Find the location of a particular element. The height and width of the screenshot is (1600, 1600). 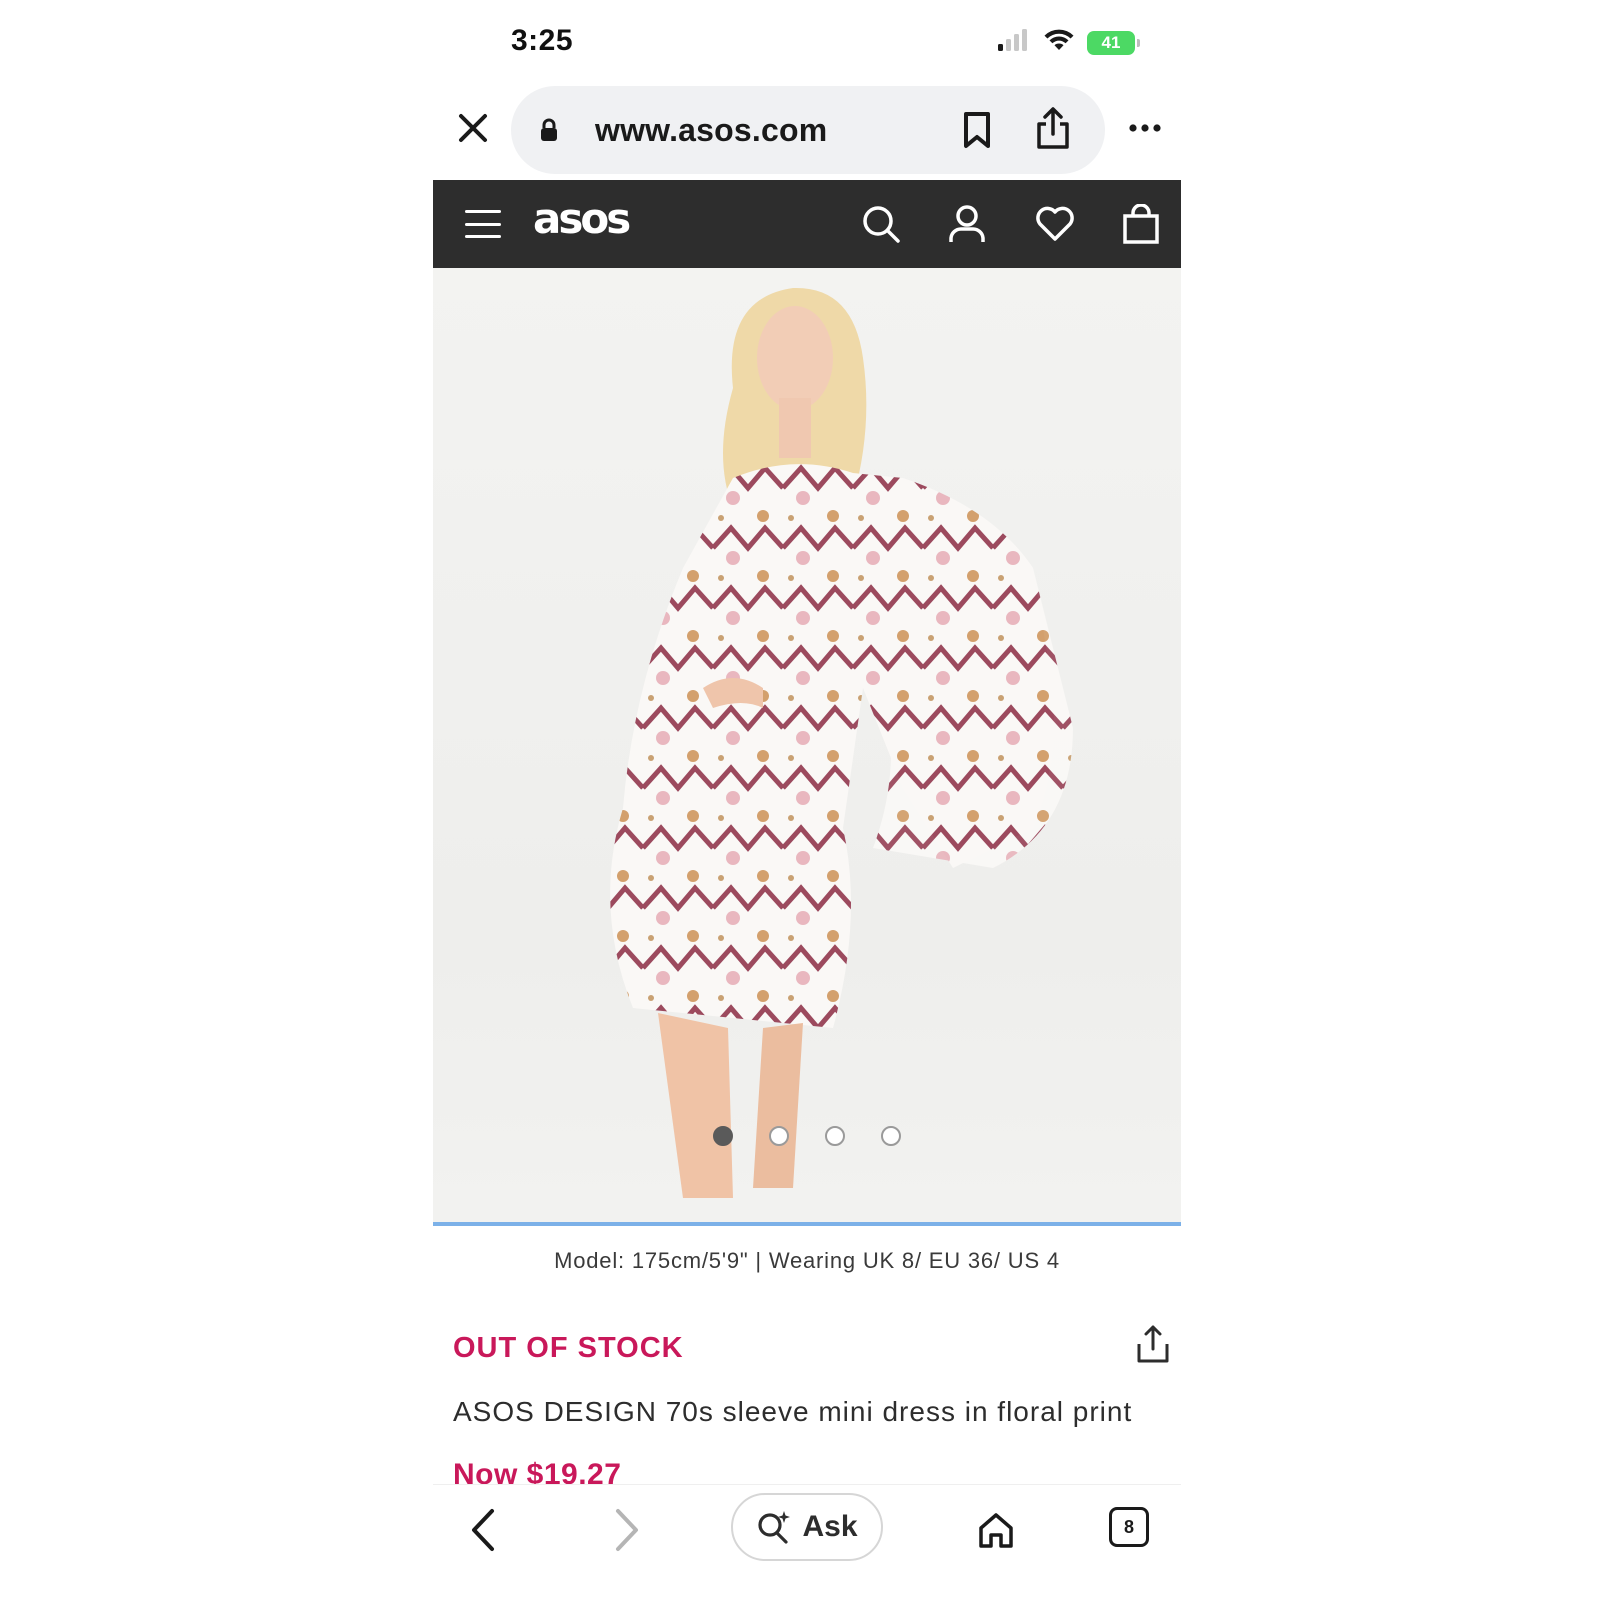

product-share-button is located at coordinates (1153, 1344).